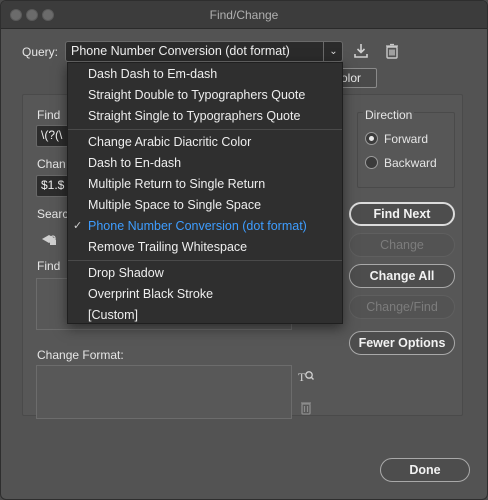 The image size is (488, 500). I want to click on svg-text: T, so click(302, 377).